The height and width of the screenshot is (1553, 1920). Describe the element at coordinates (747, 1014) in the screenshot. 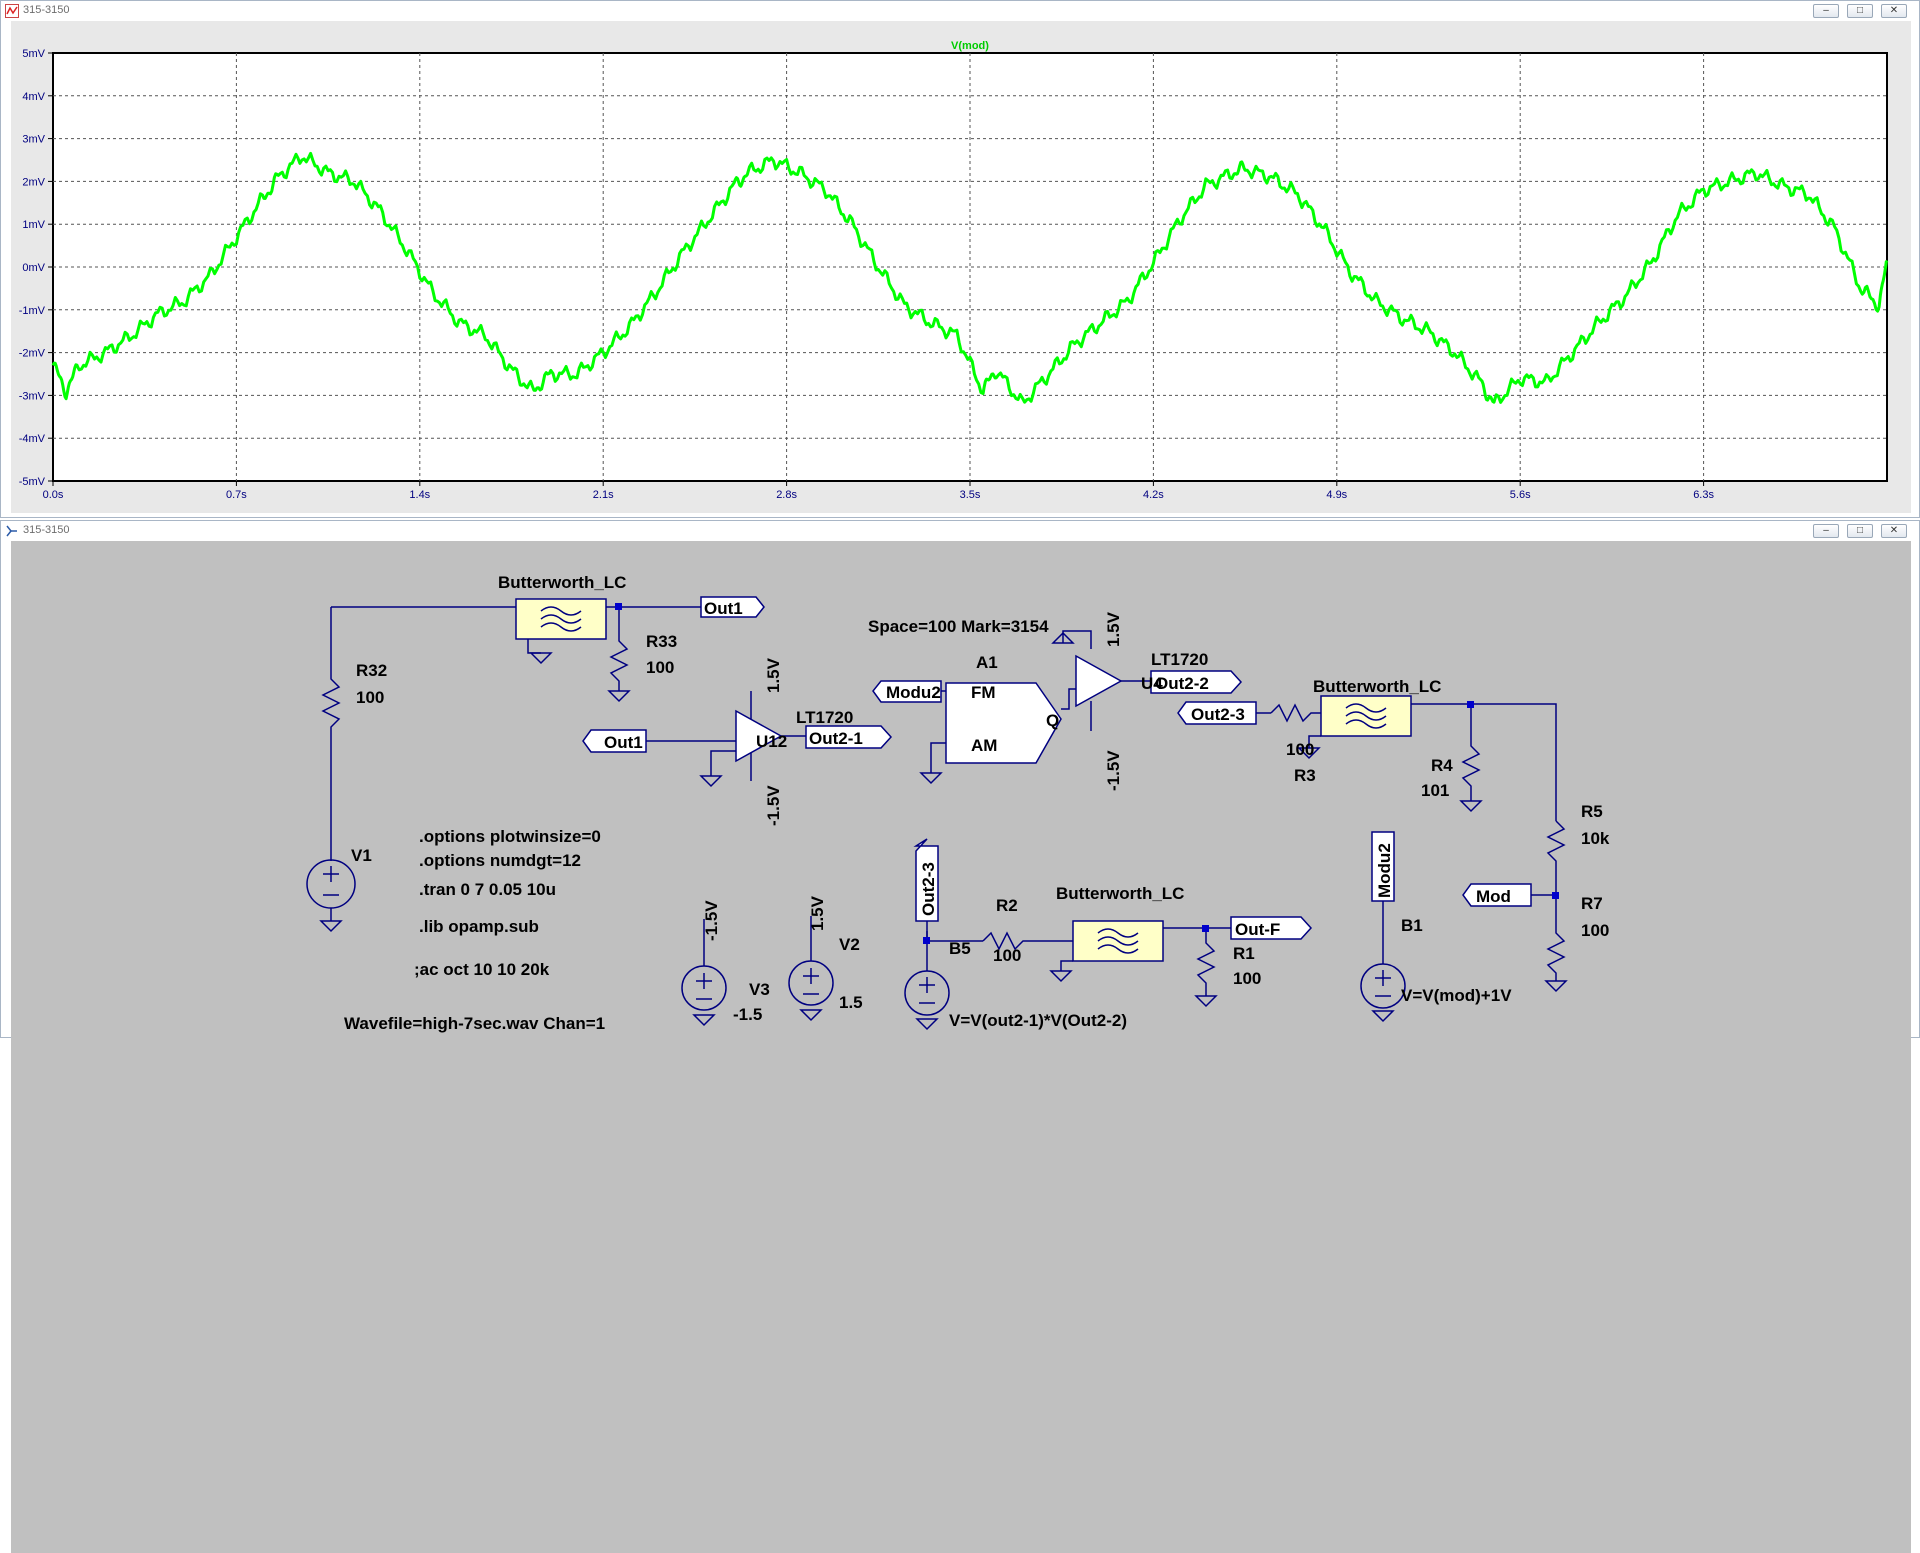

I see `v3-value: -1.5` at that location.